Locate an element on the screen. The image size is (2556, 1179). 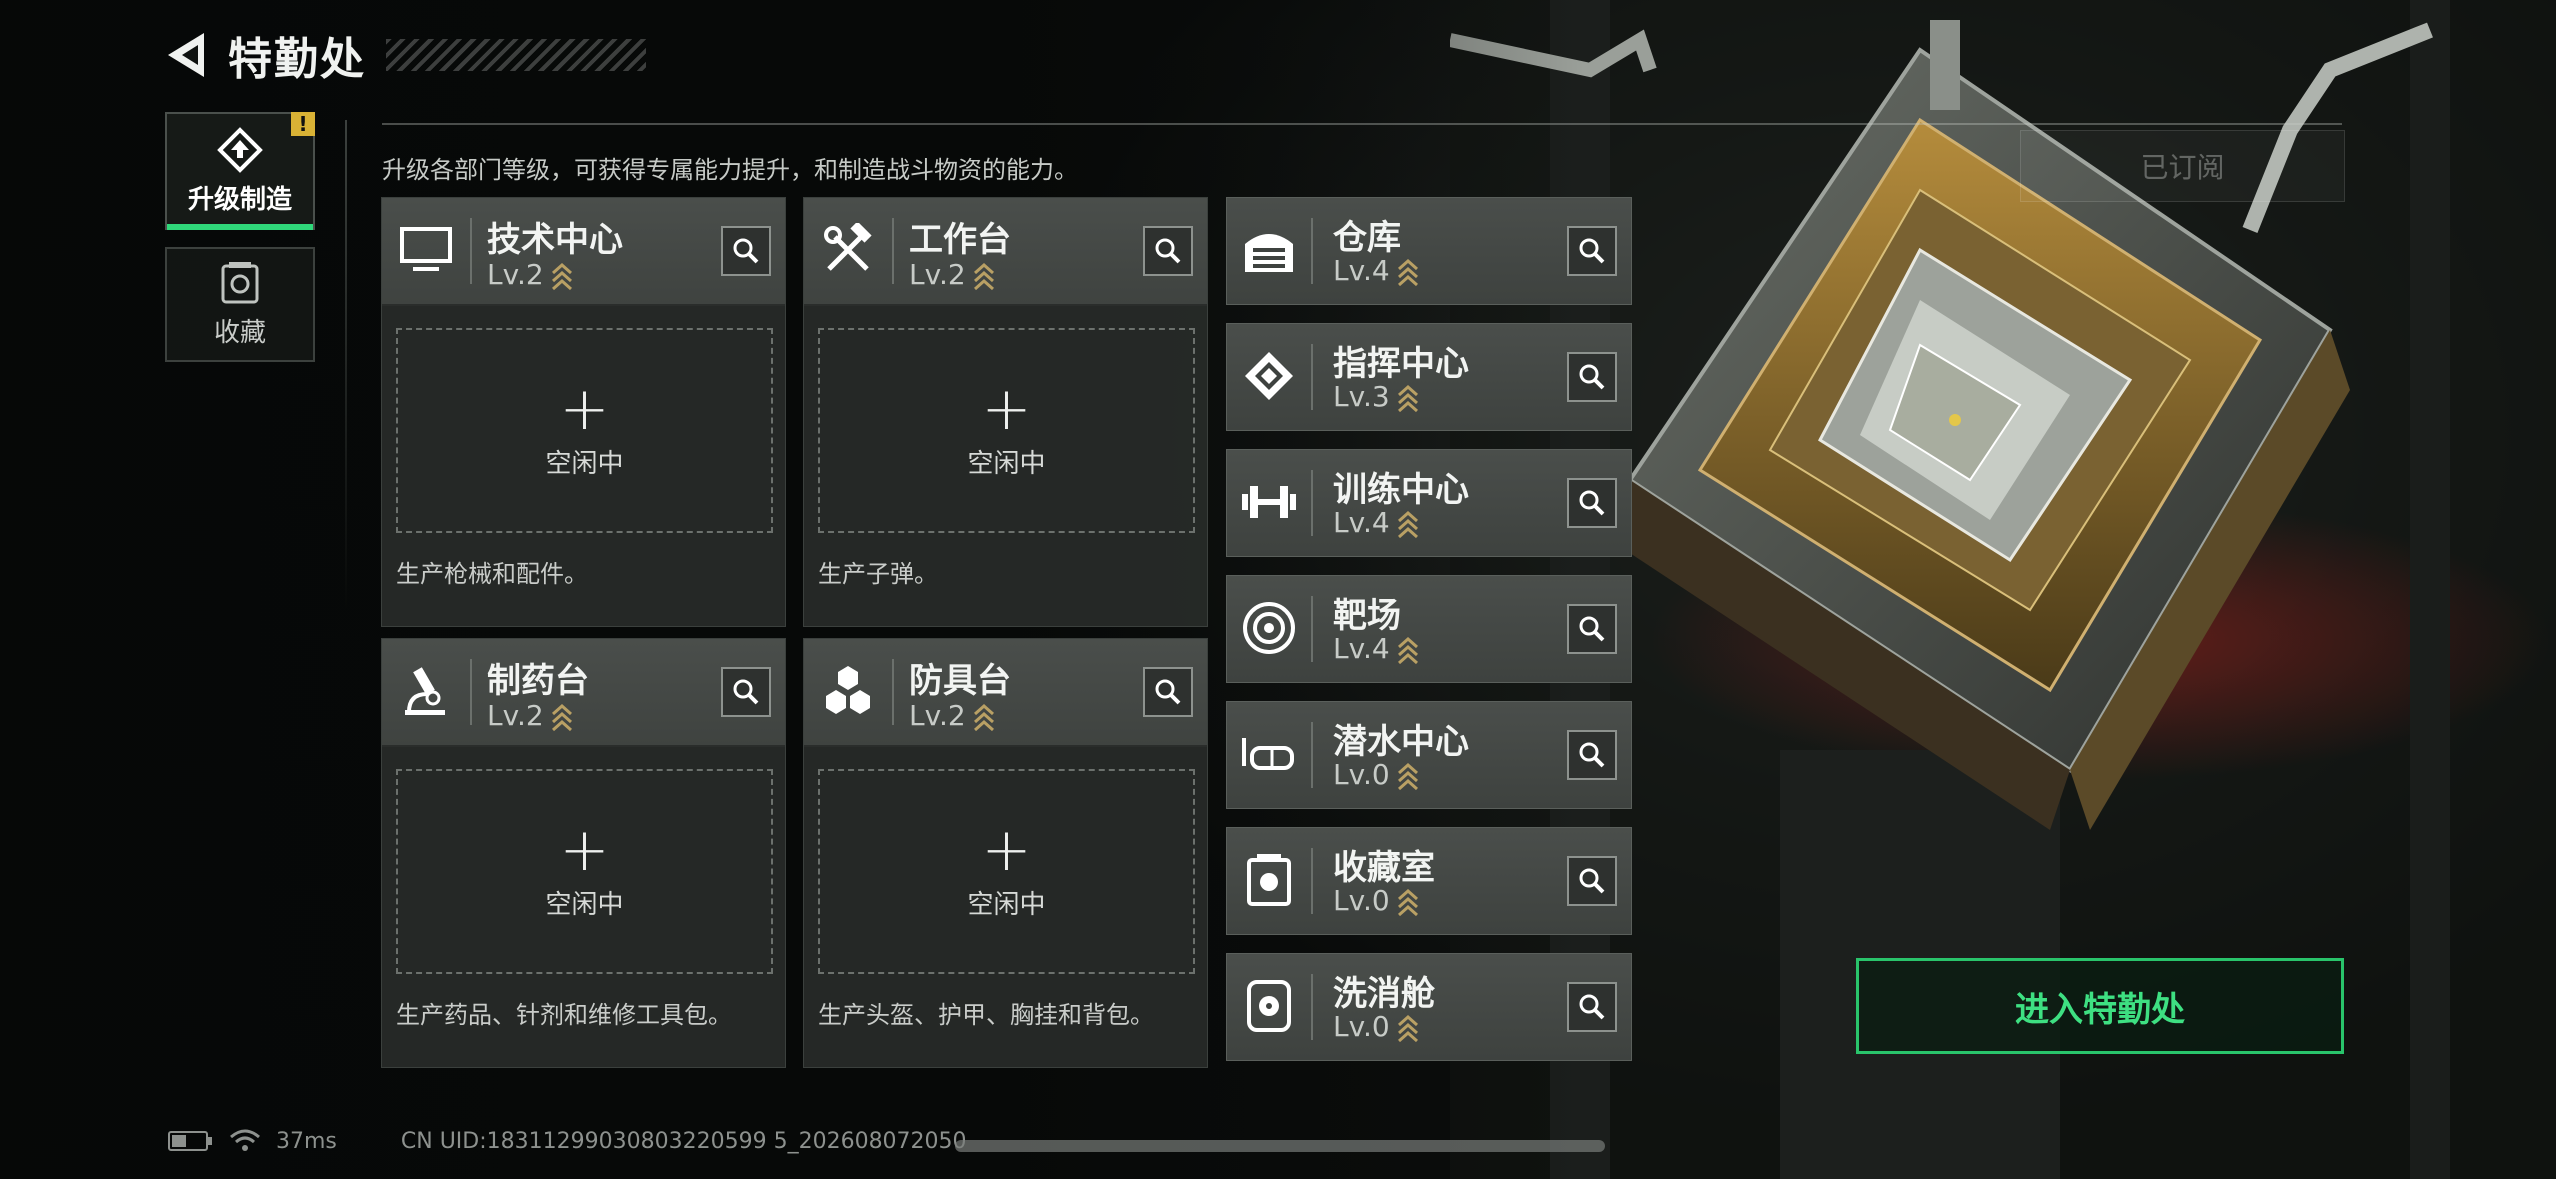
production-card-workbench: 工作台 Lv.2 + 空闲中 生产子弹。 is located at coordinates (1005, 412).